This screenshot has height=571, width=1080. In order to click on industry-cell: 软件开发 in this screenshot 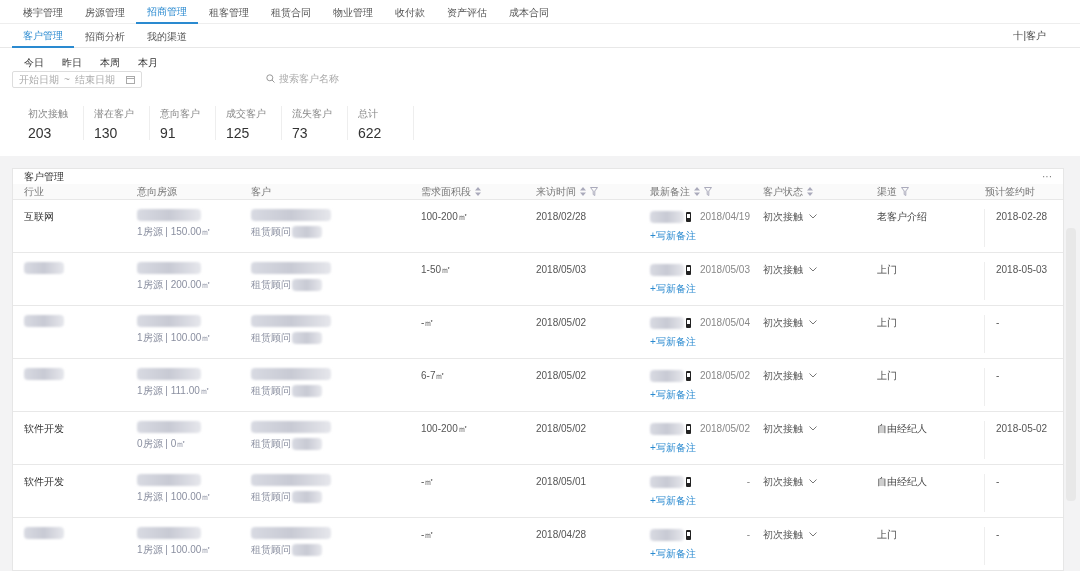, I will do `click(44, 481)`.